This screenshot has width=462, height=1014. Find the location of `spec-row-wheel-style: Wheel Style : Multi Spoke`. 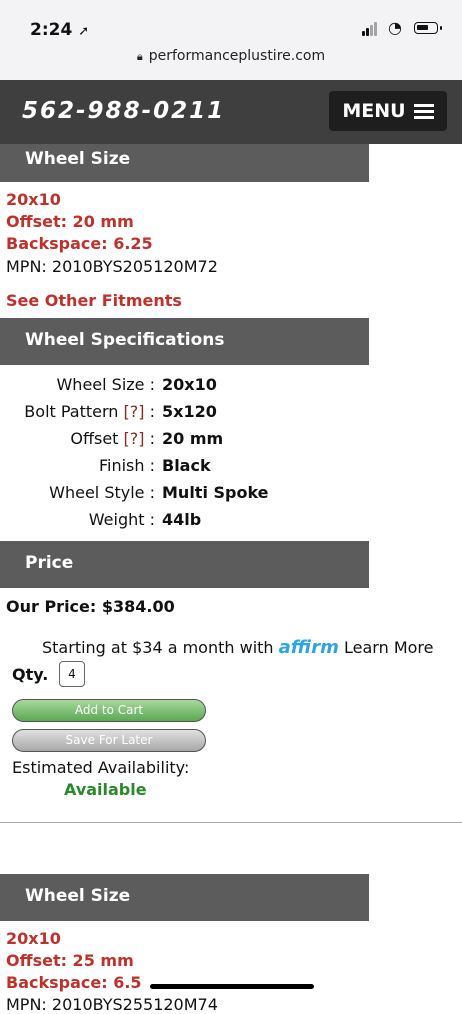

spec-row-wheel-style: Wheel Style : Multi Spoke is located at coordinates (159, 492).